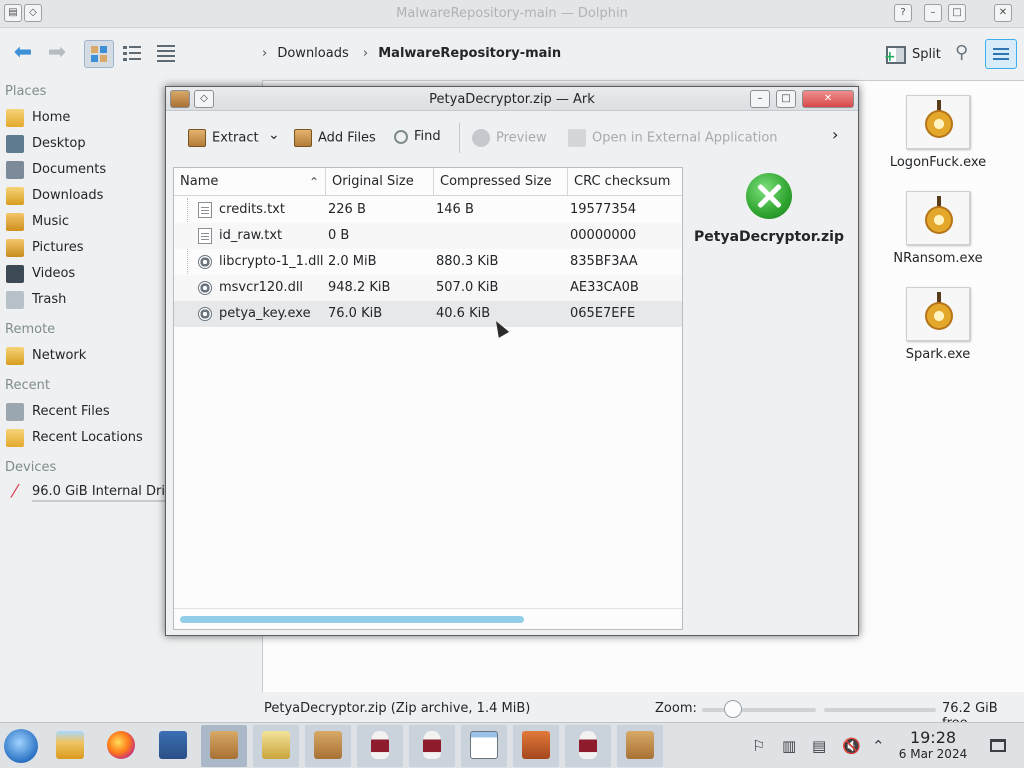 This screenshot has width=1024, height=768. What do you see at coordinates (501, 182) in the screenshot?
I see `column-header-compressed-size: Compressed Size` at bounding box center [501, 182].